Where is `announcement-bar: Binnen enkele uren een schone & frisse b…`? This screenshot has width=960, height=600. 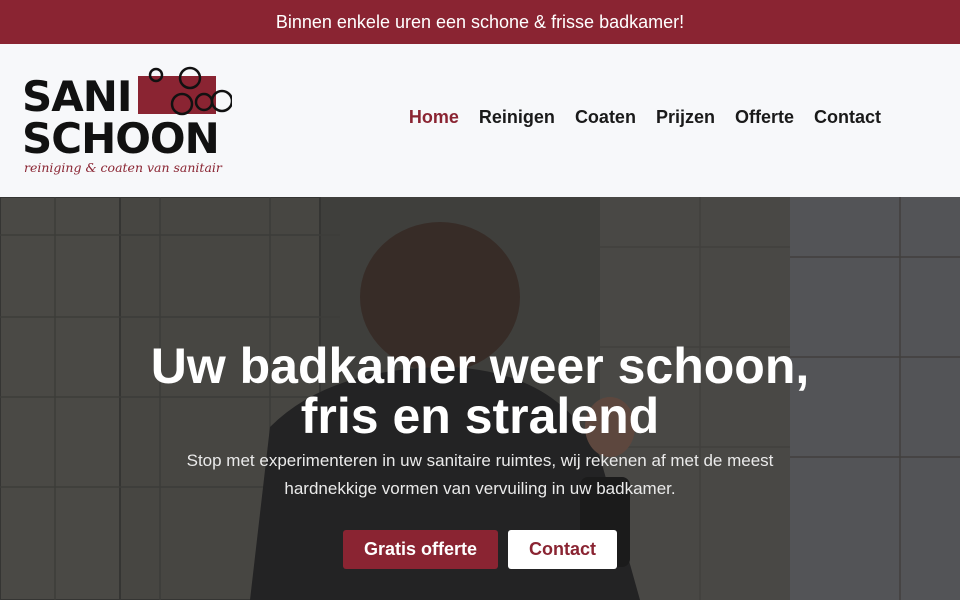
announcement-bar: Binnen enkele uren een schone & frisse b… is located at coordinates (480, 22).